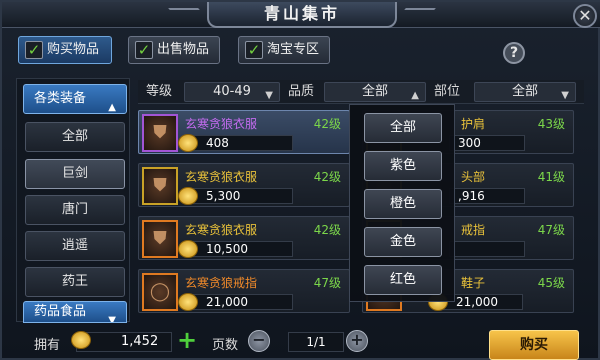 The height and width of the screenshot is (360, 600). I want to click on price-box: 21,000, so click(235, 302).